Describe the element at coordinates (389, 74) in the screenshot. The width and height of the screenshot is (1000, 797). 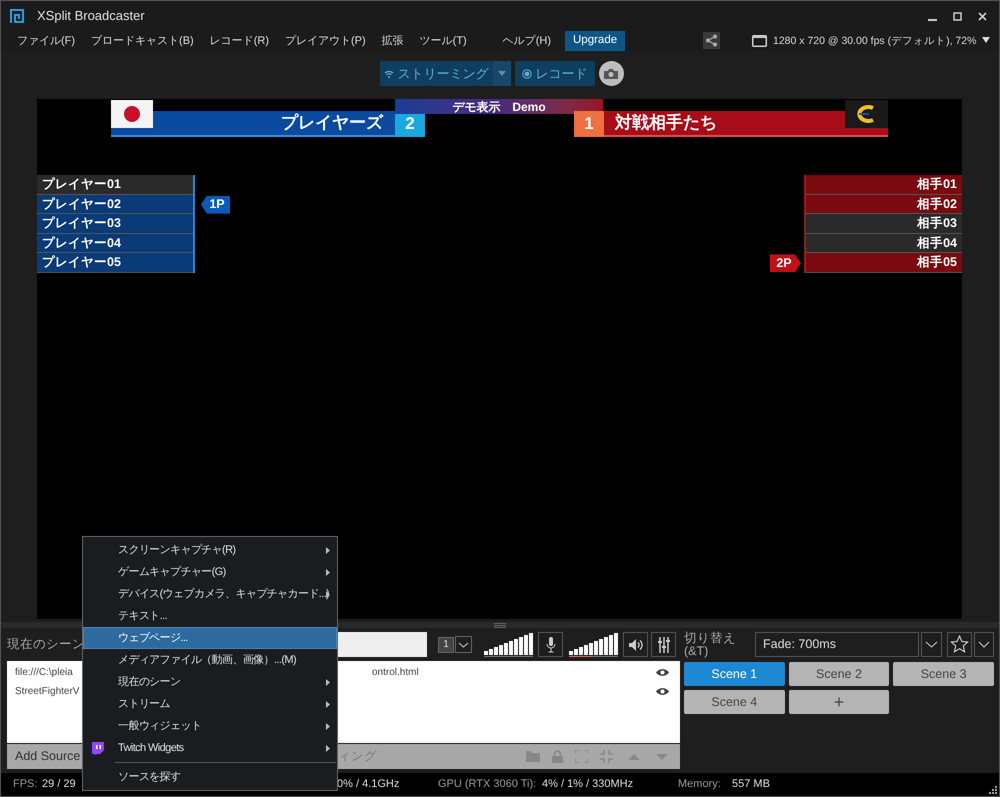
I see `wifi-icon` at that location.